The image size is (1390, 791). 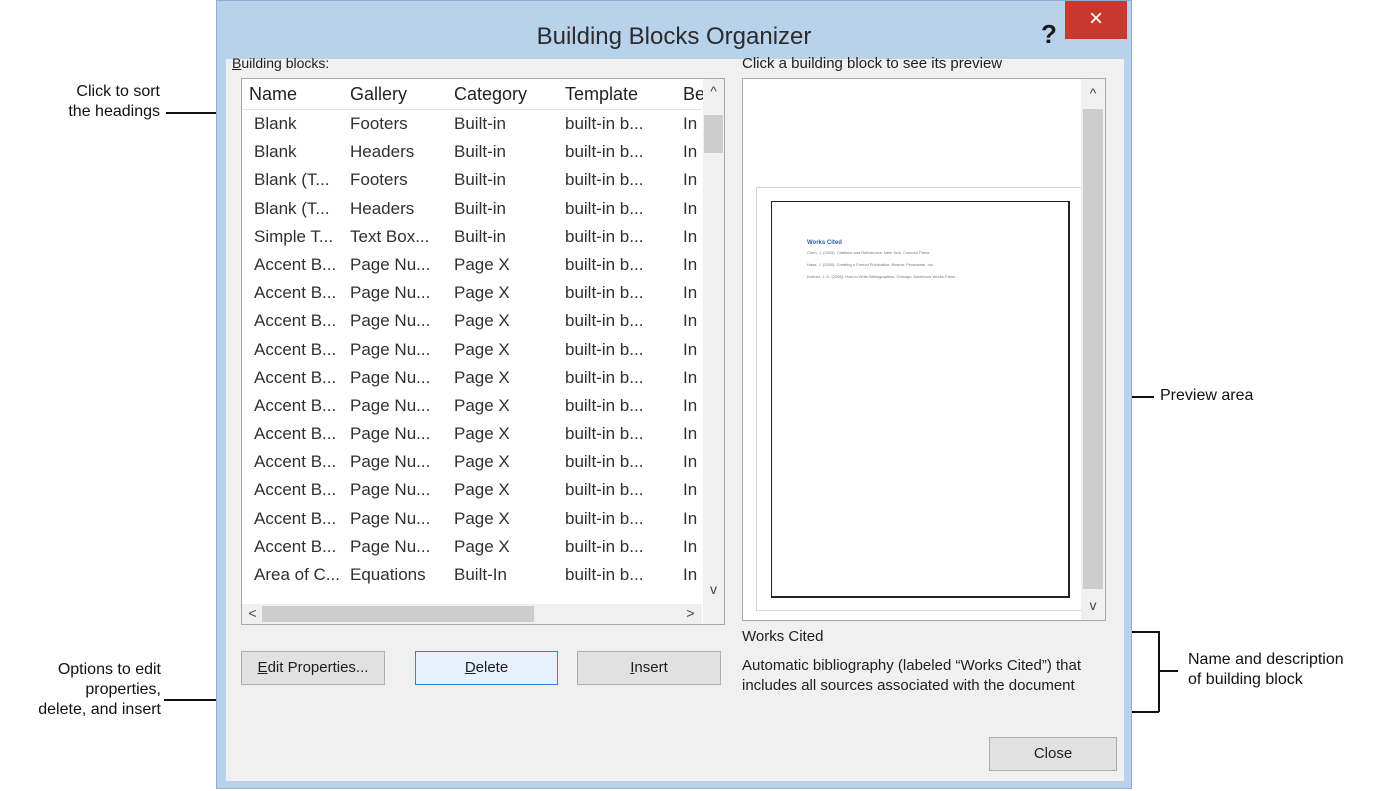 I want to click on delete-button: Delete, so click(x=486, y=668).